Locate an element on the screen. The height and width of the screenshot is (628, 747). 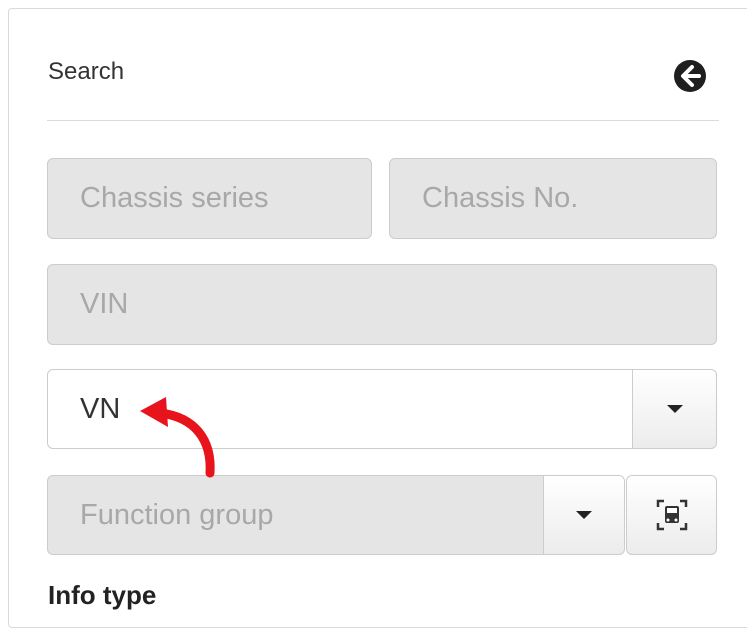
function-group-select: Function group is located at coordinates (295, 515).